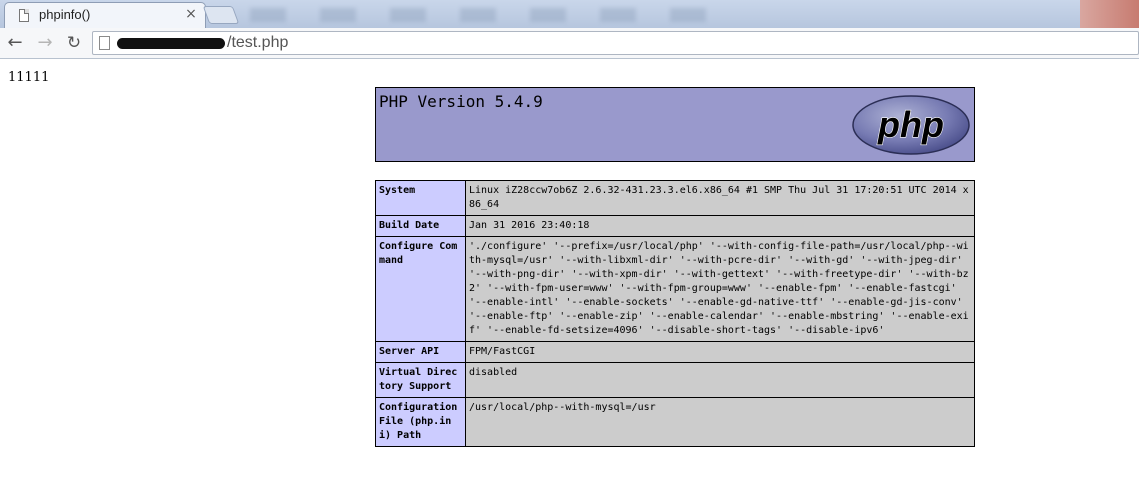 The width and height of the screenshot is (1139, 478). I want to click on php-version-header: PHP Version 5.4.9 php, so click(675, 124).